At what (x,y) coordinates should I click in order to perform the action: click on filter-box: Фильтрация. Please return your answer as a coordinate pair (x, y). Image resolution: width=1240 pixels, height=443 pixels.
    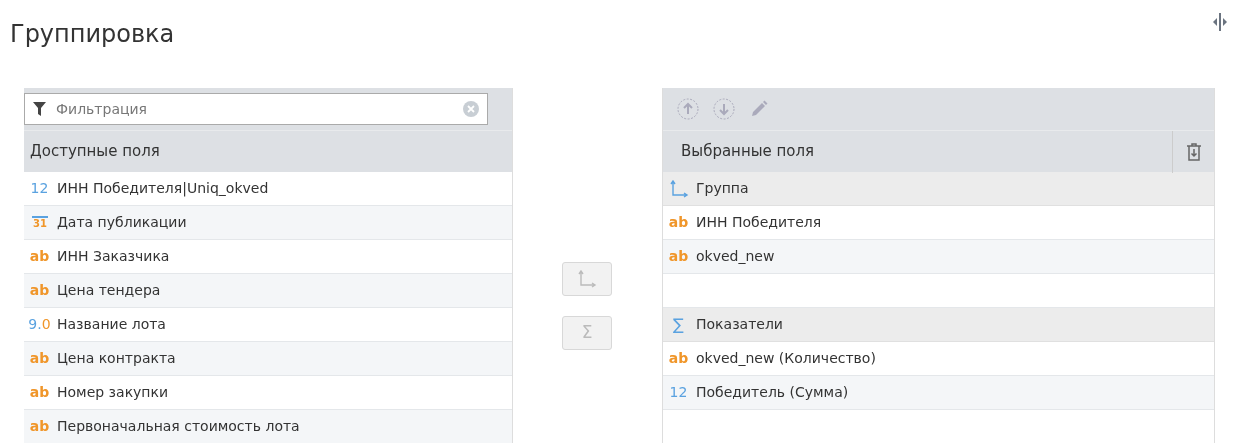
    Looking at the image, I should click on (256, 109).